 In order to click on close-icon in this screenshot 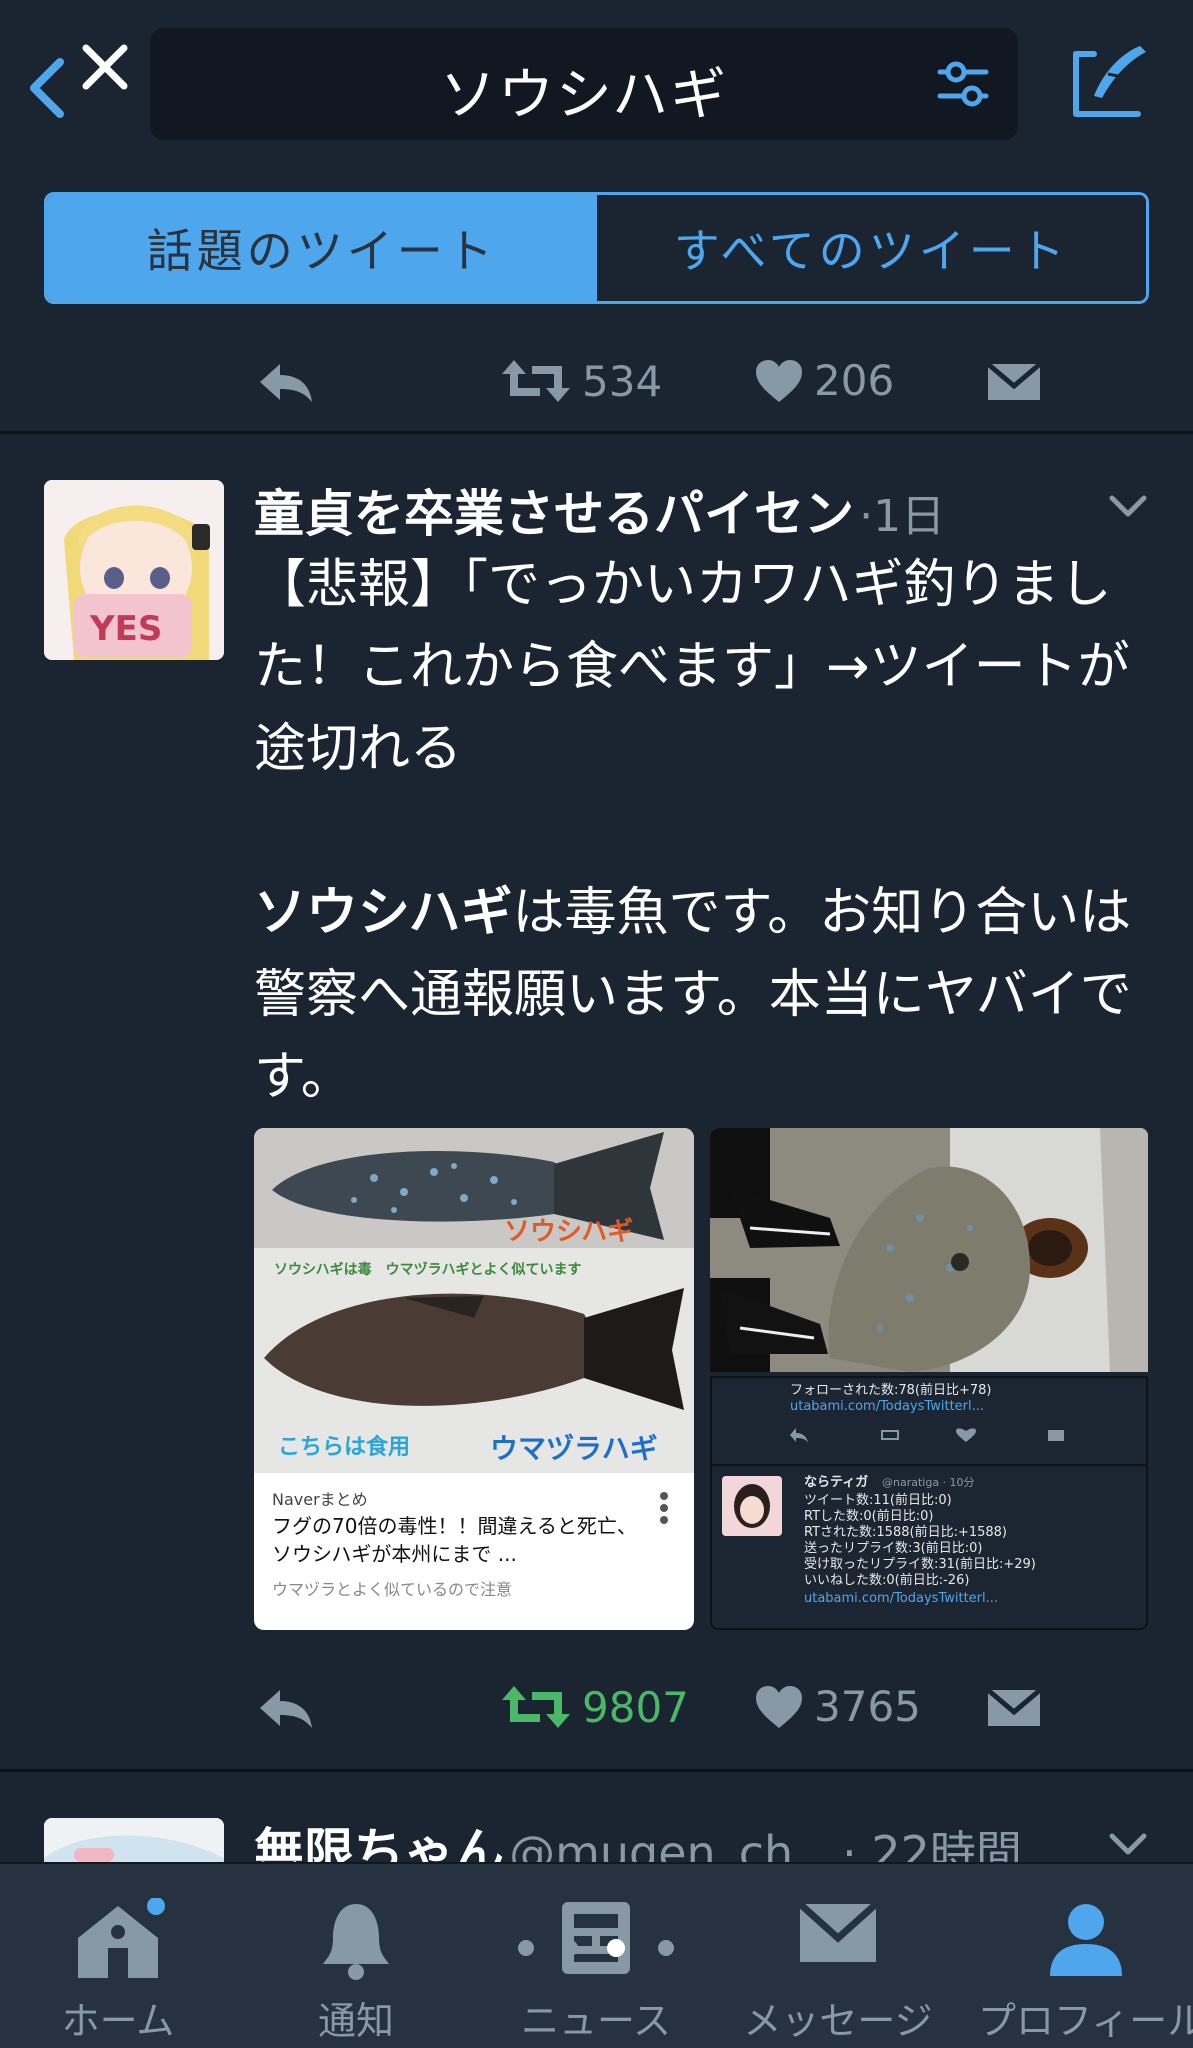, I will do `click(105, 67)`.